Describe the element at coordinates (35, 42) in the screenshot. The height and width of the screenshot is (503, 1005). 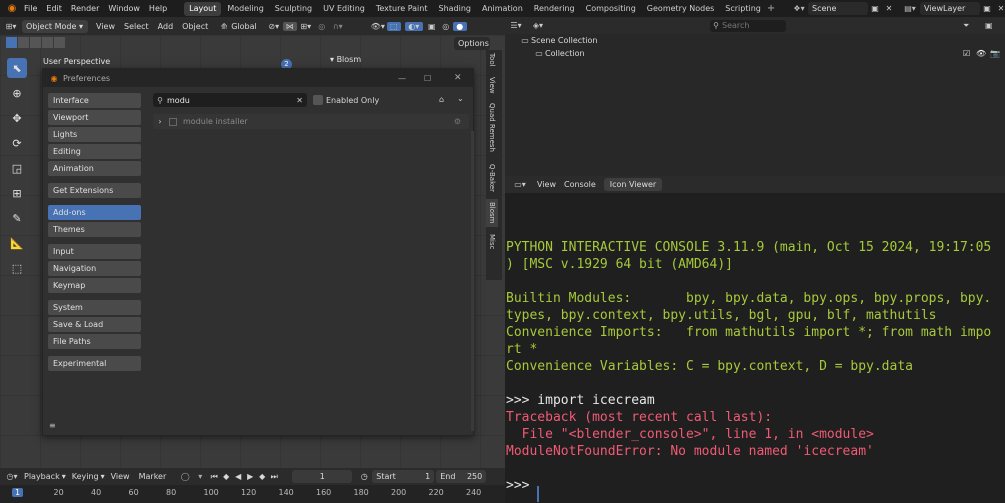
I see `select-subtract-icon` at that location.